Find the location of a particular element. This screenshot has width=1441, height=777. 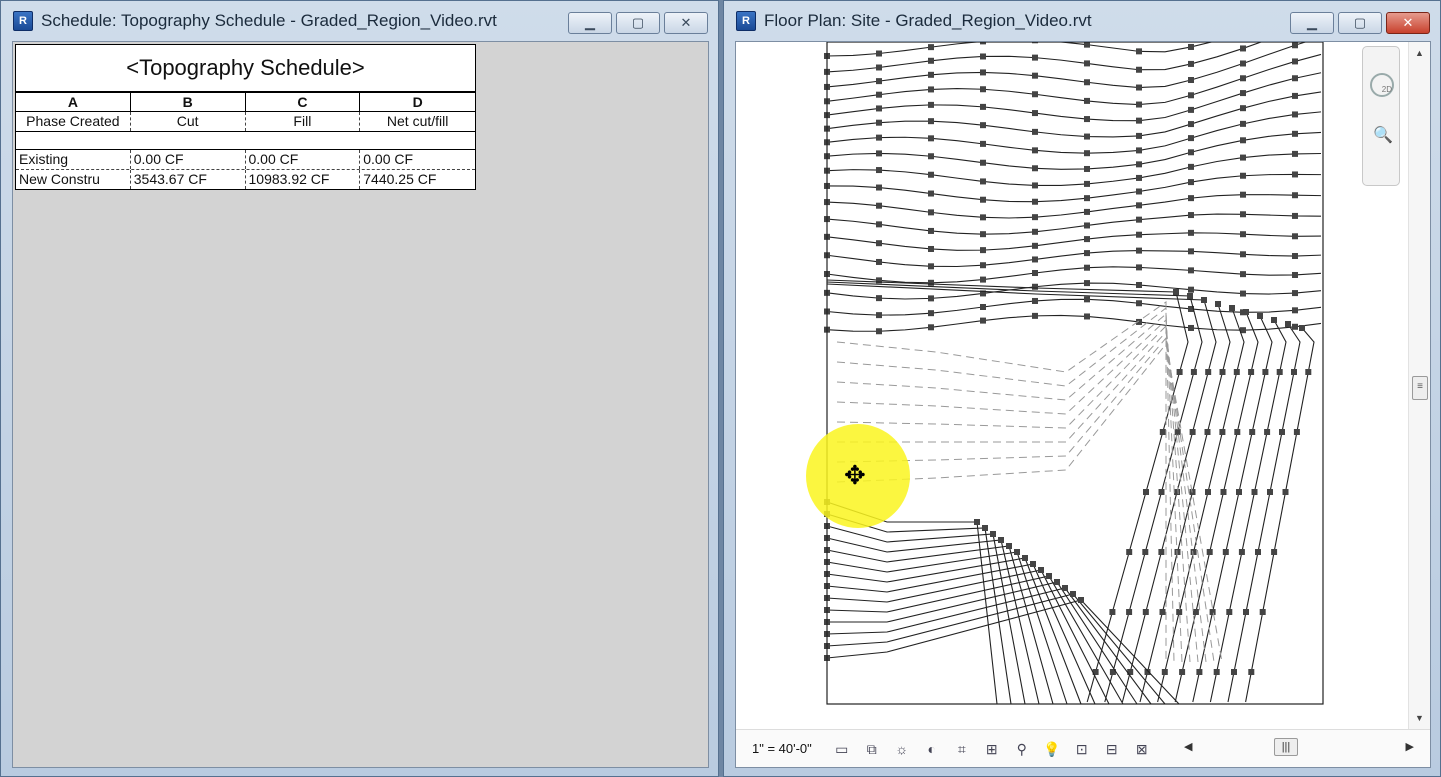

analysis-display-icon: ⊟ is located at coordinates (1112, 749).